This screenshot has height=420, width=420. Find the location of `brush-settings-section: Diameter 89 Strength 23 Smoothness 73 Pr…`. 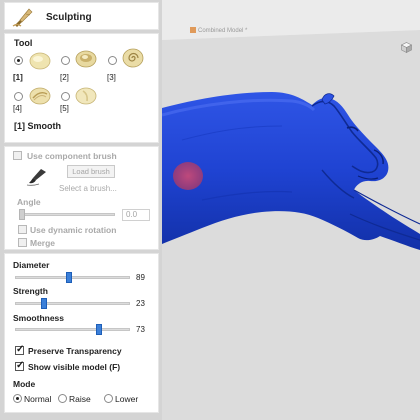

brush-settings-section: Diameter 89 Strength 23 Smoothness 73 Pr… is located at coordinates (81, 333).